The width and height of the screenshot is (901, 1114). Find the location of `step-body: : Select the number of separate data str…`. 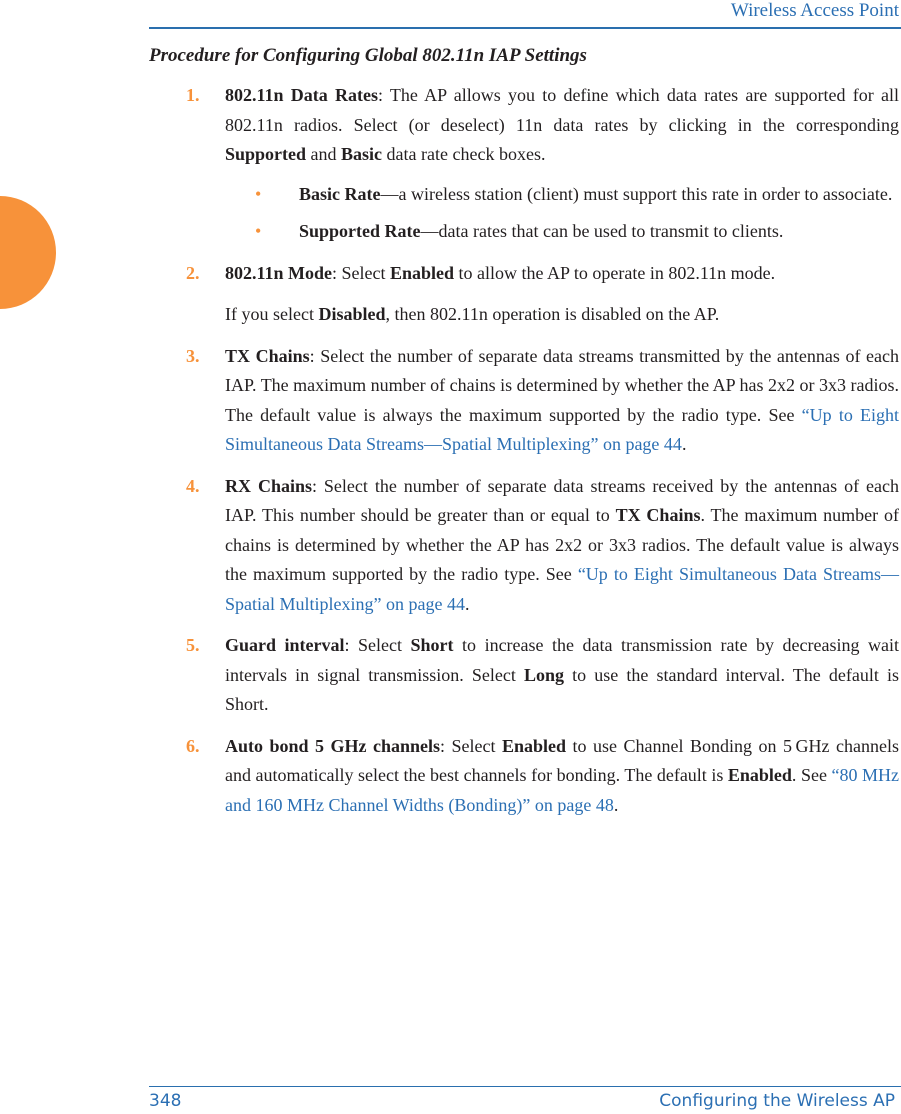

step-body: : Select the number of separate data str… is located at coordinates (562, 385).